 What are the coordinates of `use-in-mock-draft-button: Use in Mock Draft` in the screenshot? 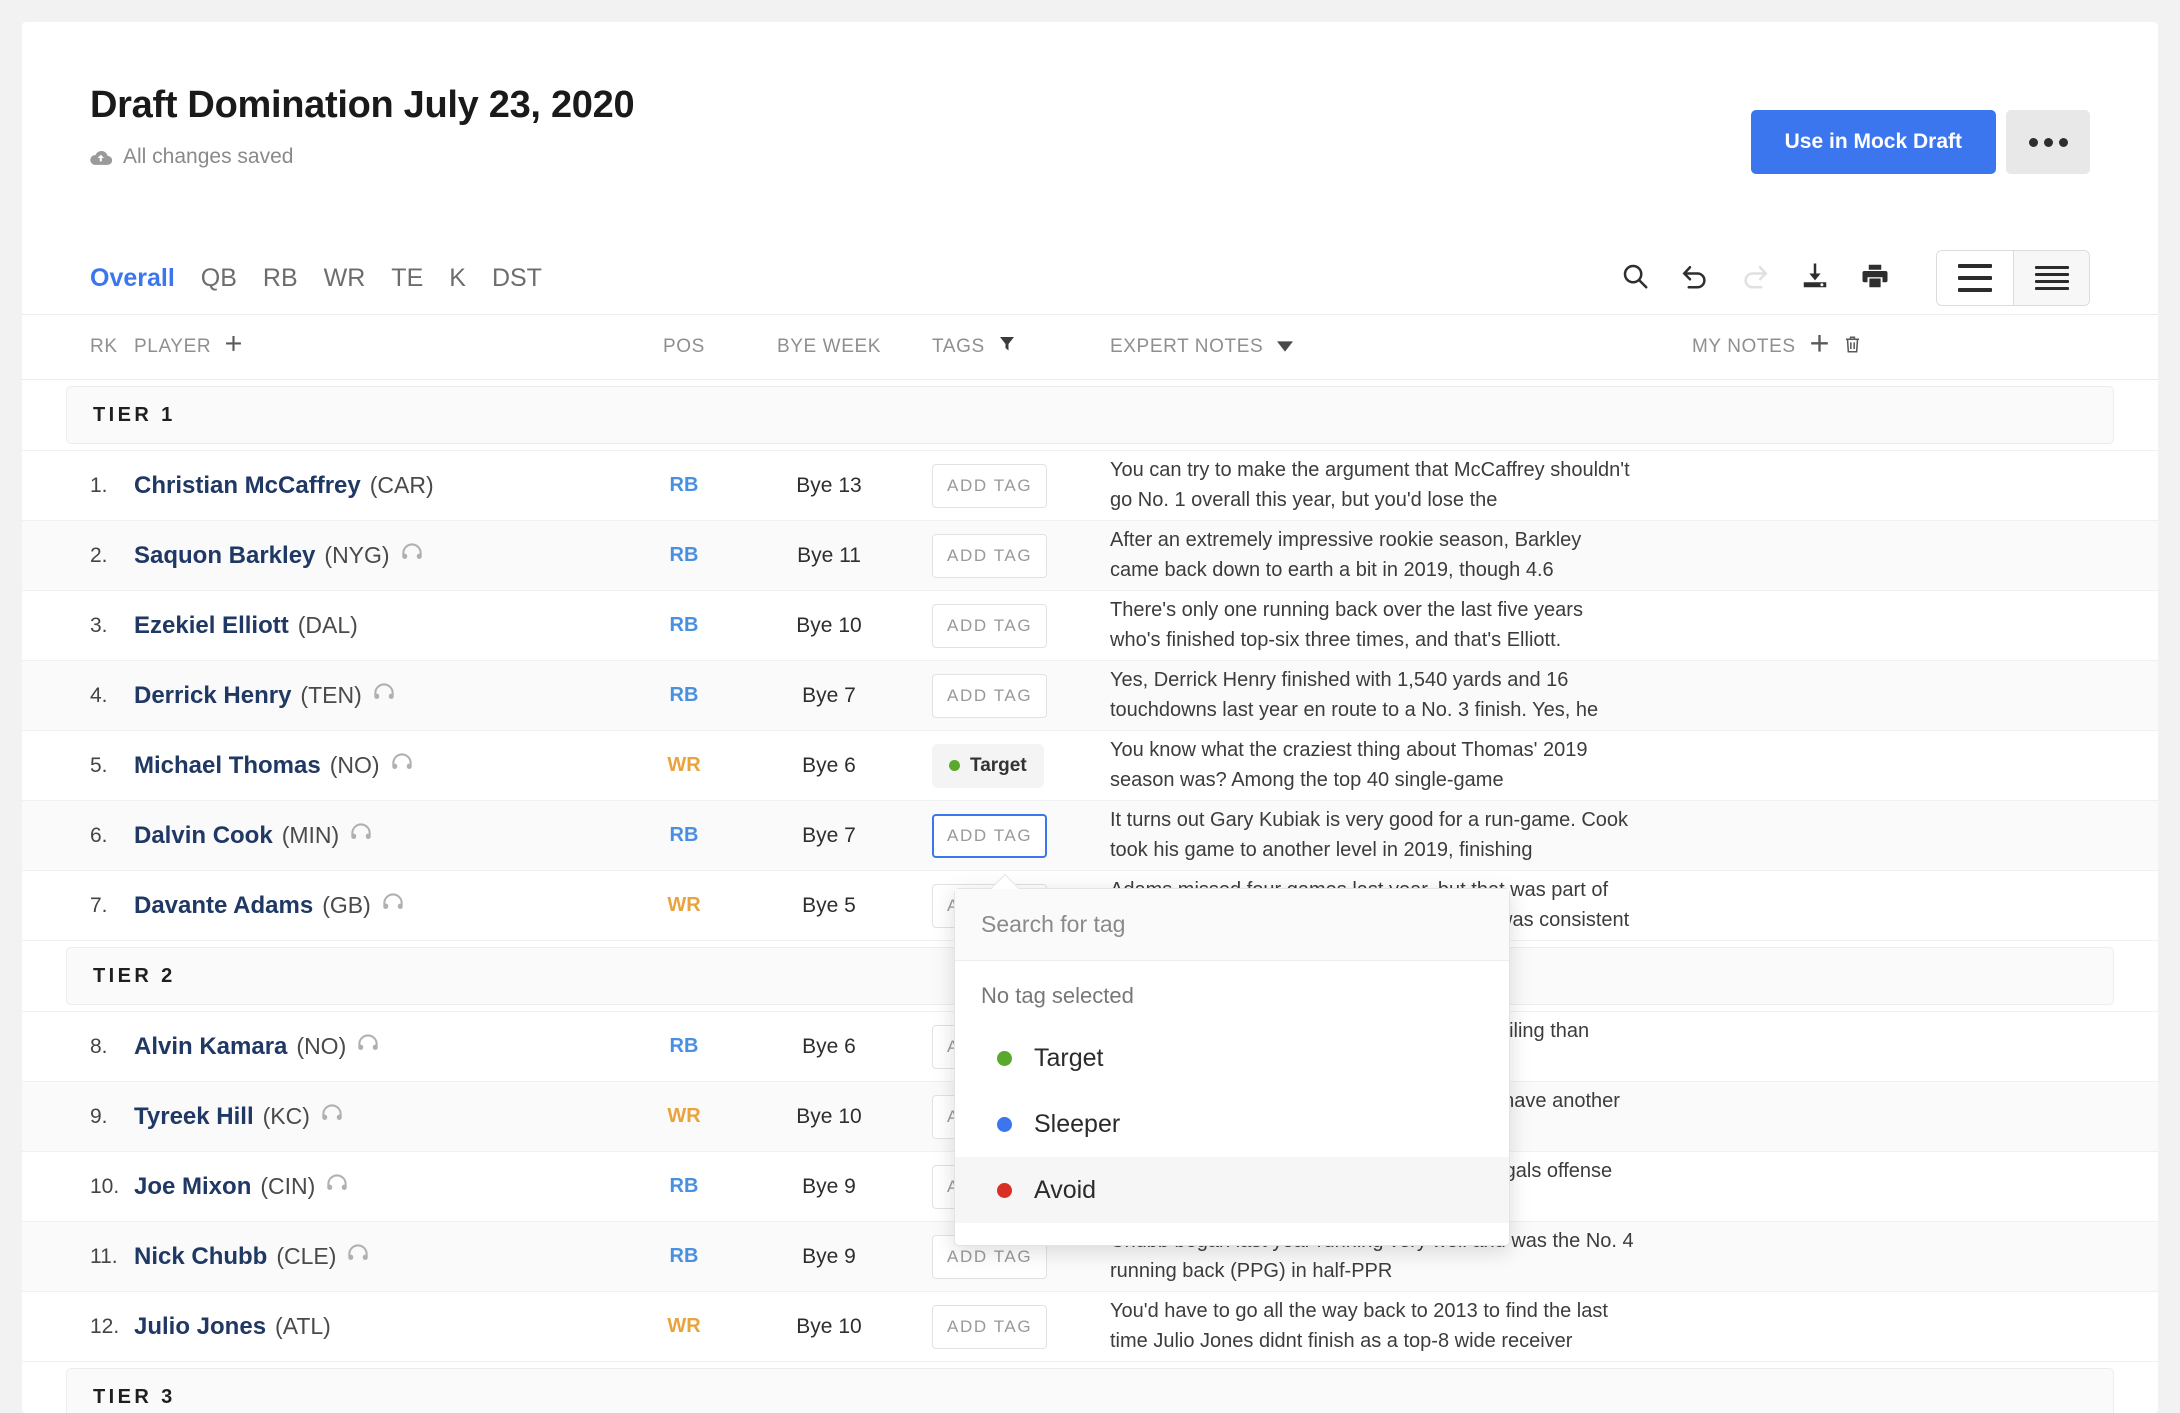 It's located at (1873, 142).